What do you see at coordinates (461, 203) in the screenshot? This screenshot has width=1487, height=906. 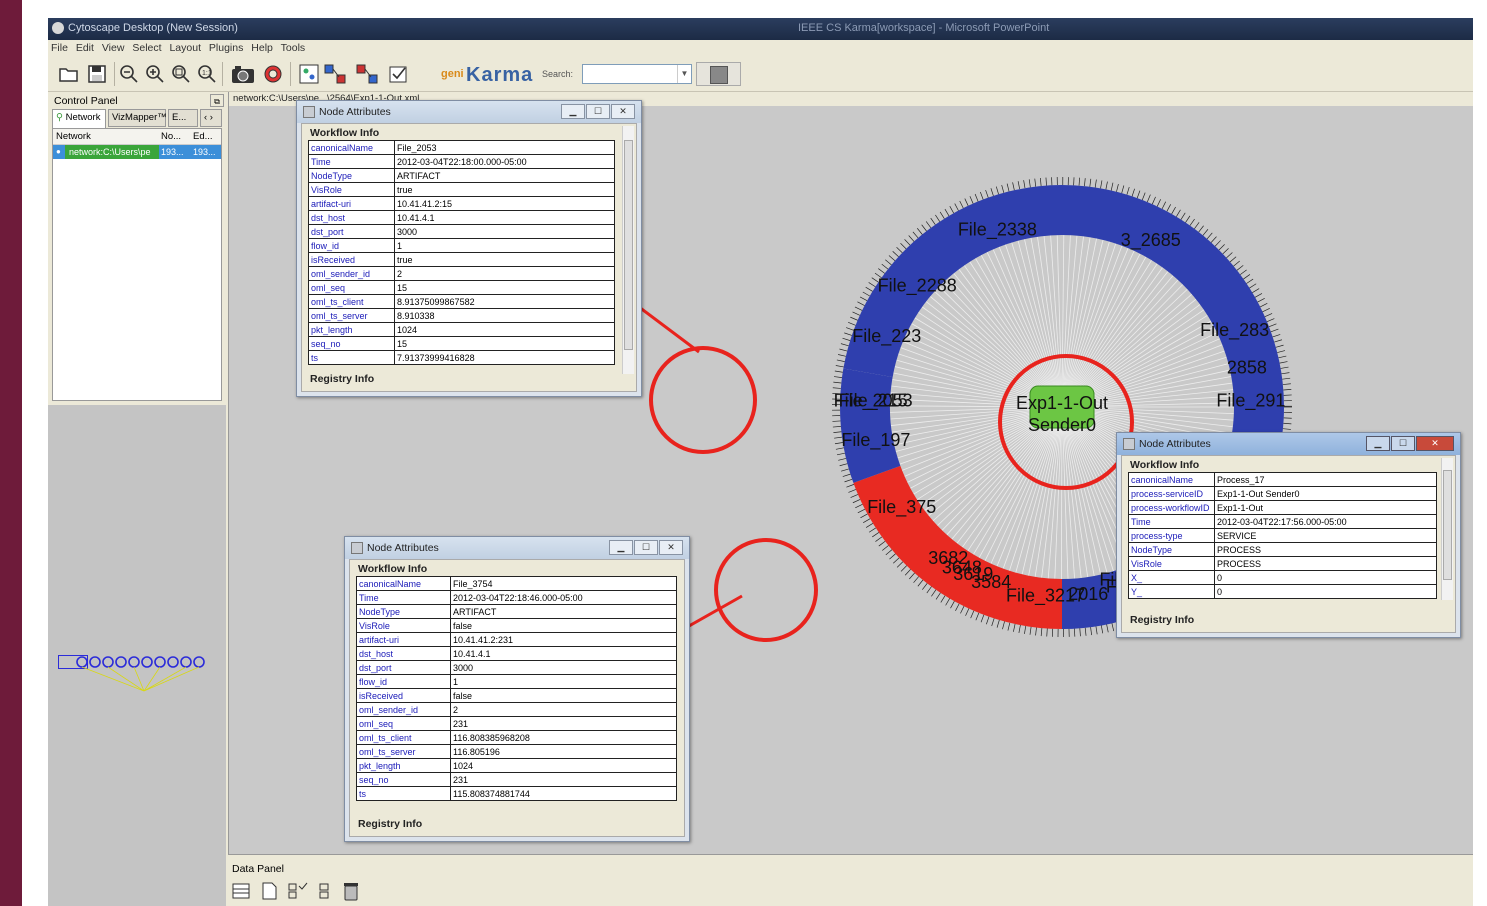 I see `attribute-row: artifact-uri 10.41.41.2:15` at bounding box center [461, 203].